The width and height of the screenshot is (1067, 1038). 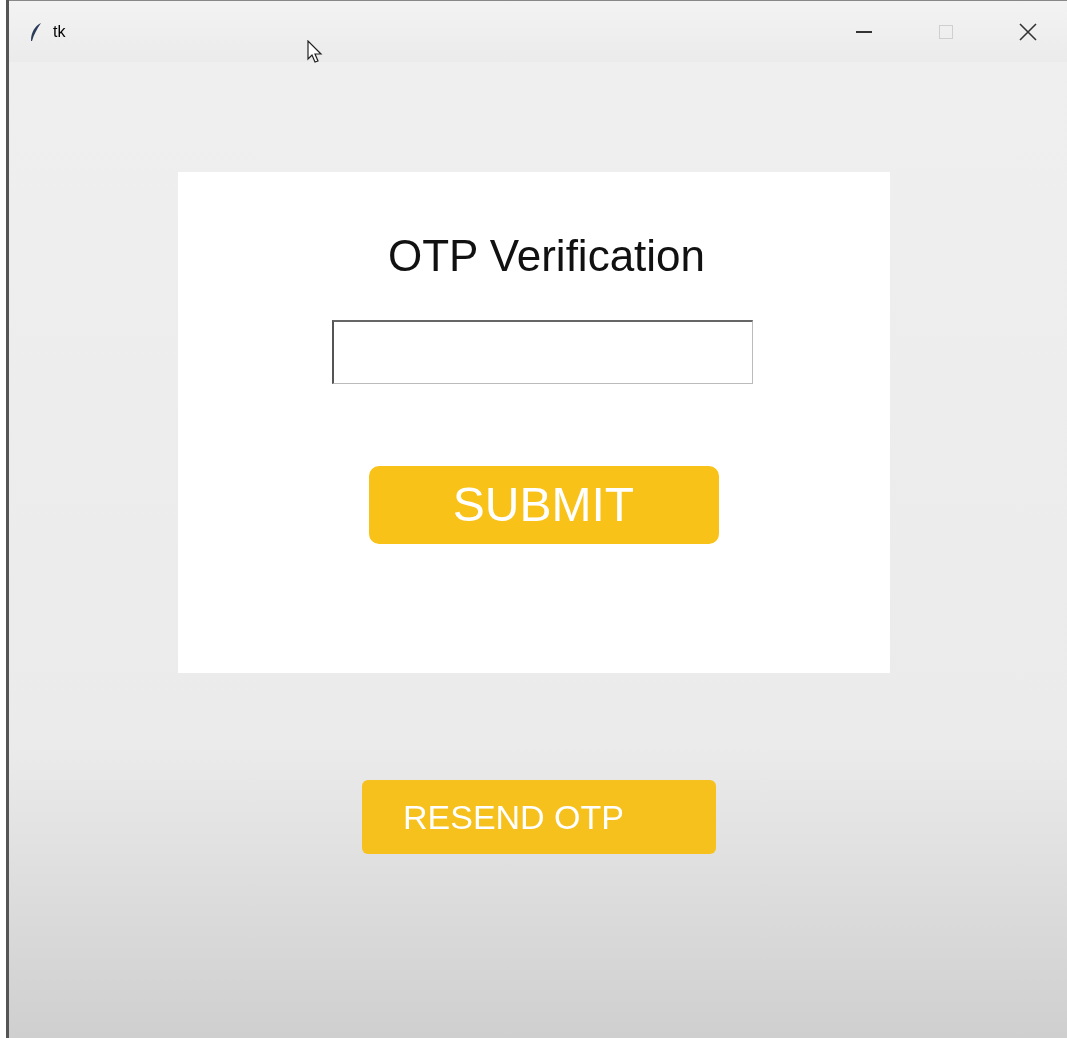 What do you see at coordinates (538, 817) in the screenshot?
I see `resend-otp-button: RESEND OTP` at bounding box center [538, 817].